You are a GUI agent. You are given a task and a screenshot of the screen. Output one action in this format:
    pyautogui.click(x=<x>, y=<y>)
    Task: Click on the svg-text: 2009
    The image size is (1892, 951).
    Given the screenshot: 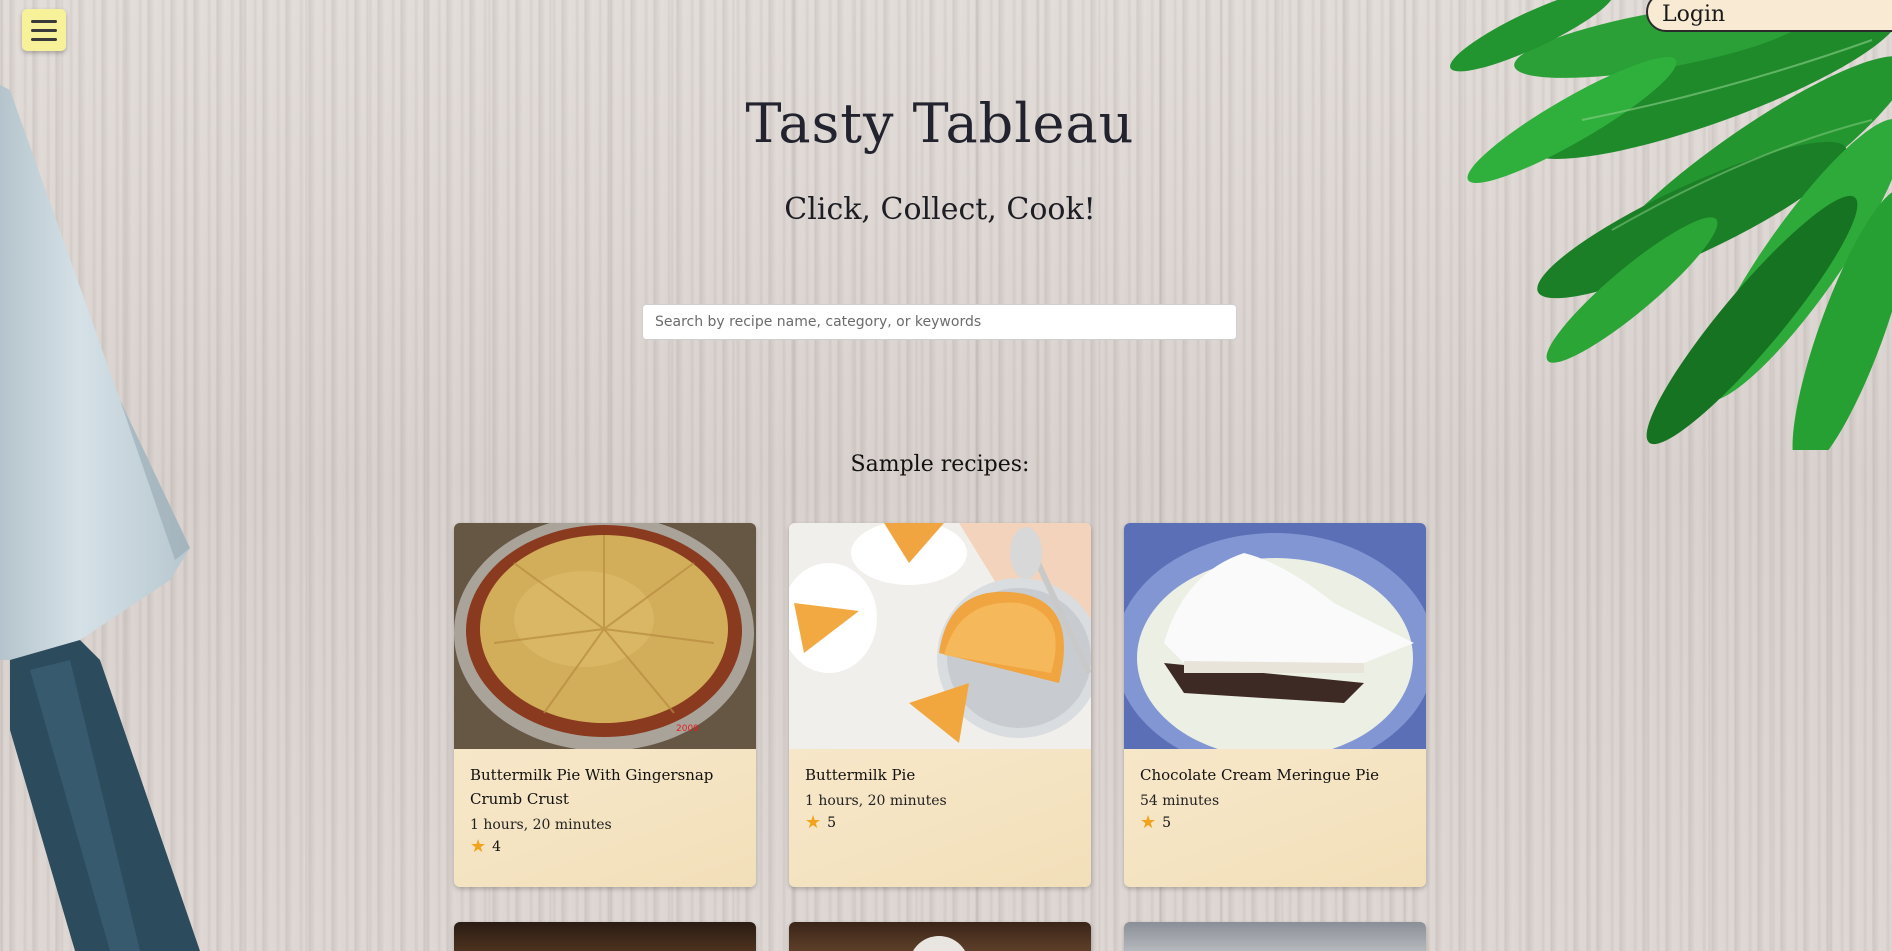 What is the action you would take?
    pyautogui.click(x=687, y=729)
    